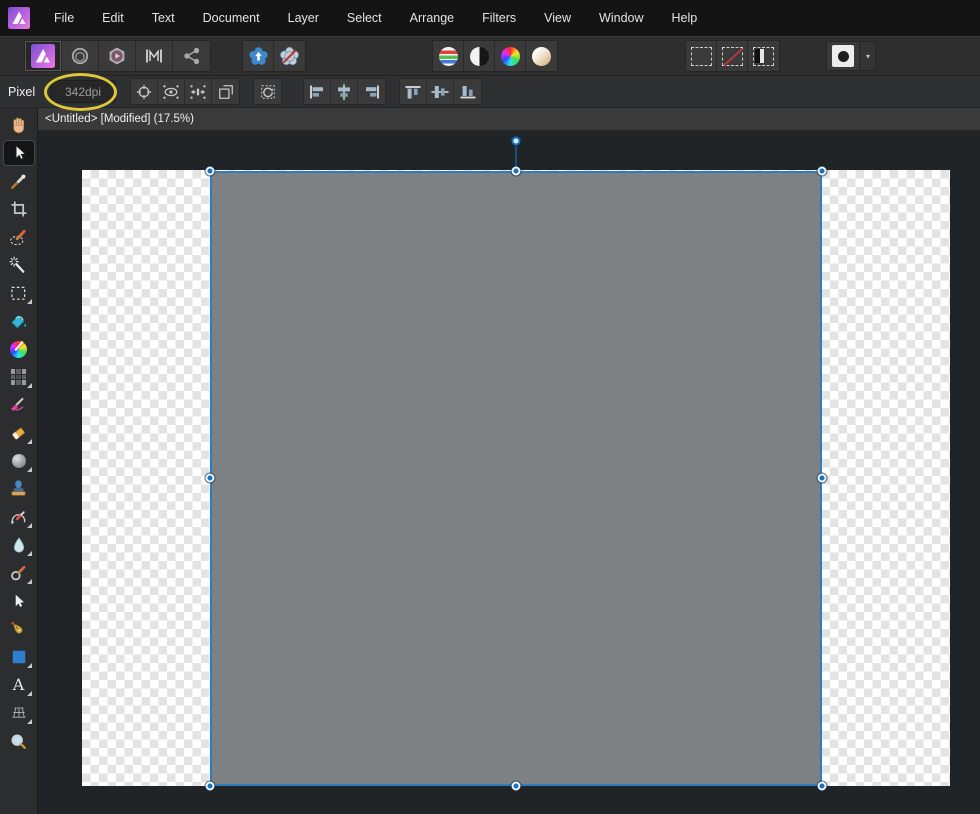  I want to click on clone-brush-tool, so click(19, 489).